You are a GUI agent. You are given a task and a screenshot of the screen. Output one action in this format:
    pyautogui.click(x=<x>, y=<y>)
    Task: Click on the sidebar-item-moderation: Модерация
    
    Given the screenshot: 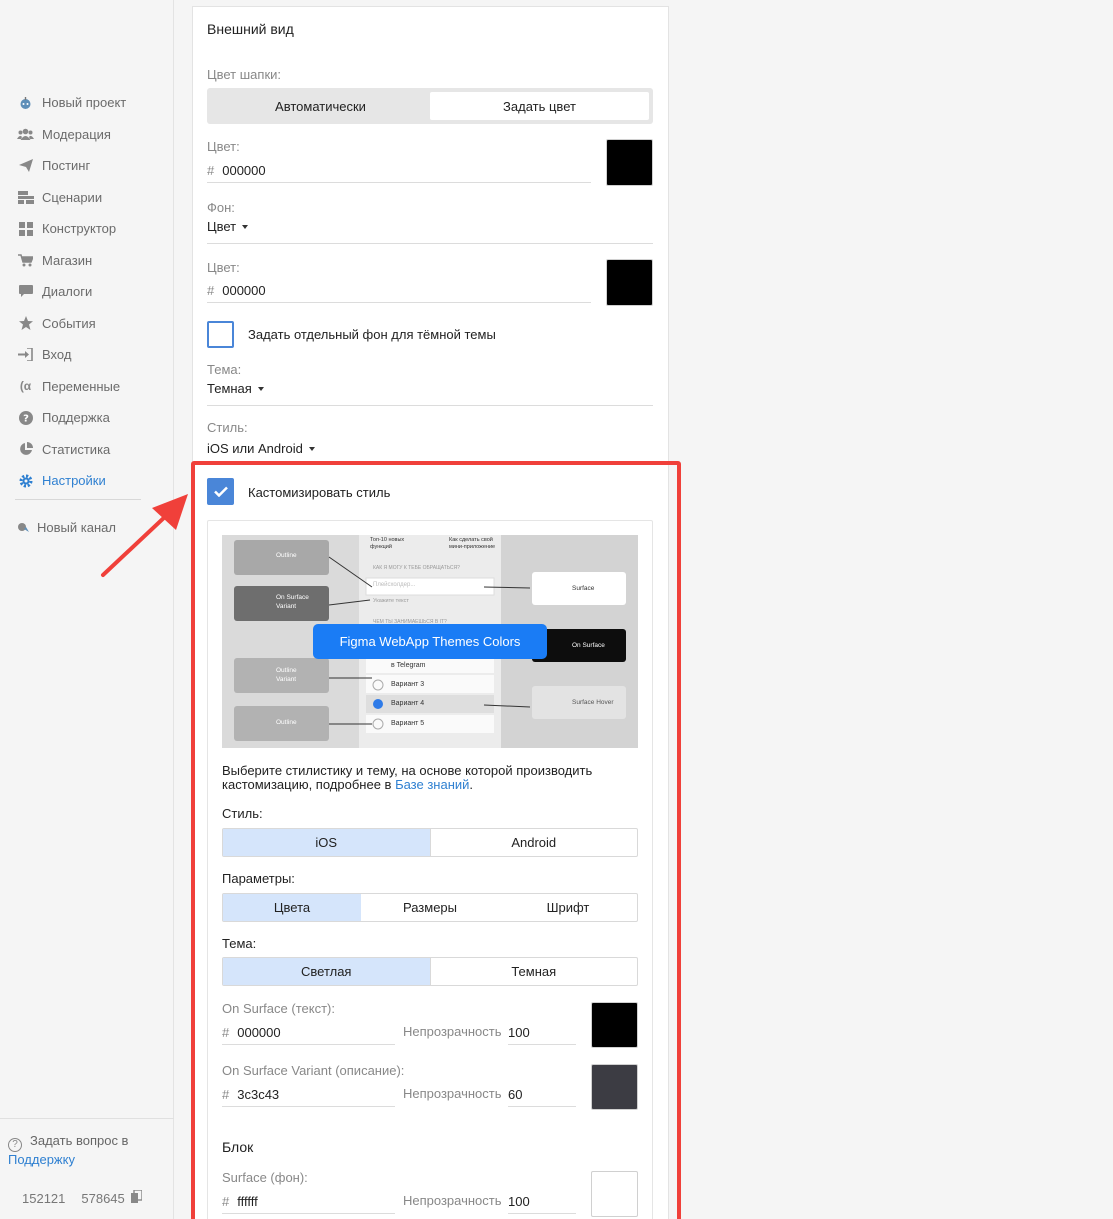 What is the action you would take?
    pyautogui.click(x=87, y=135)
    